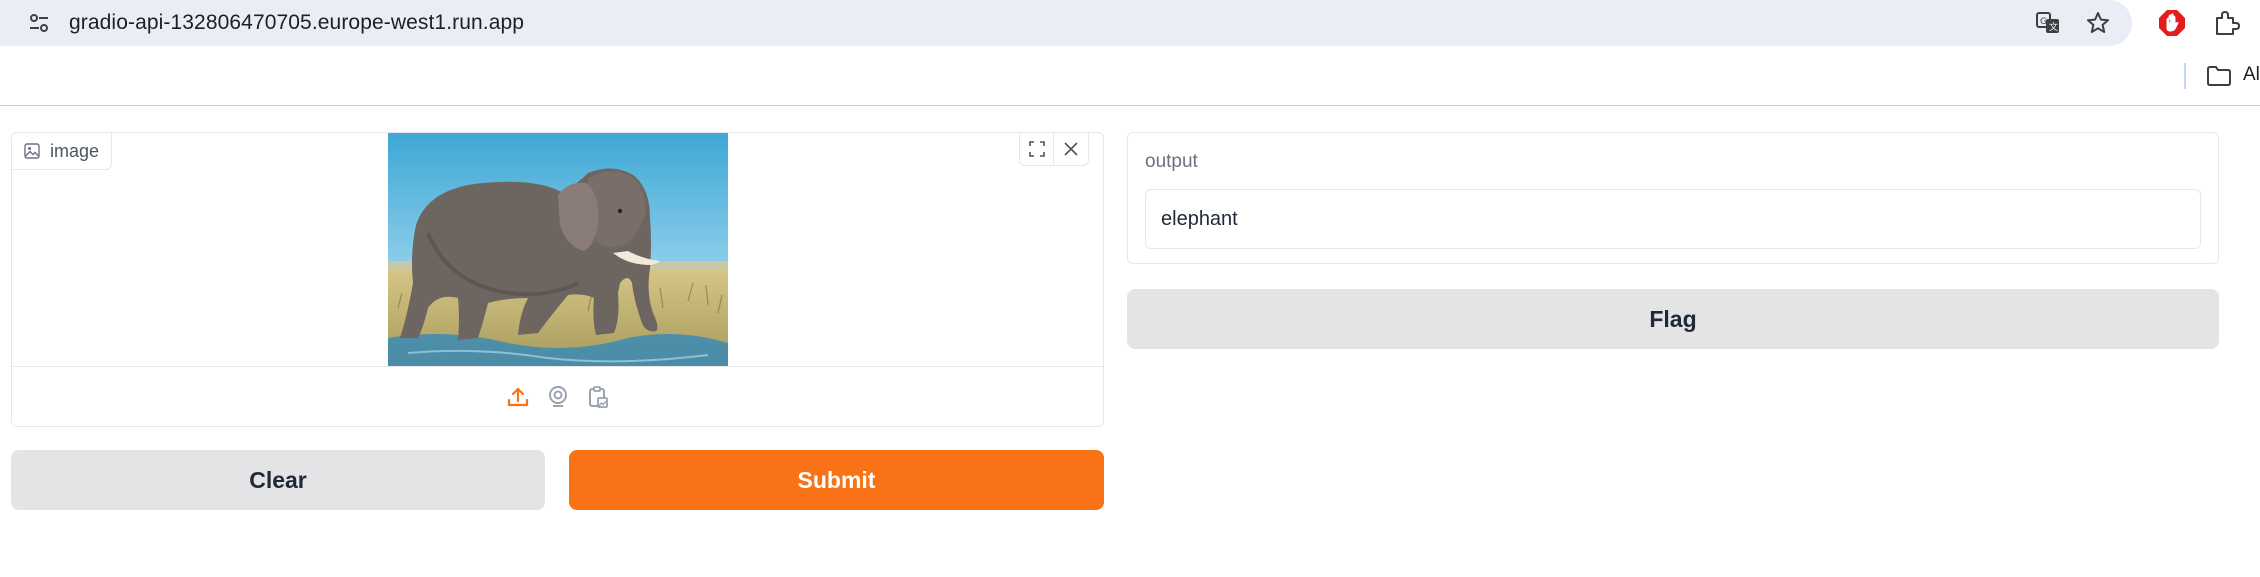  Describe the element at coordinates (2185, 76) in the screenshot. I see `bookmarks-separator` at that location.